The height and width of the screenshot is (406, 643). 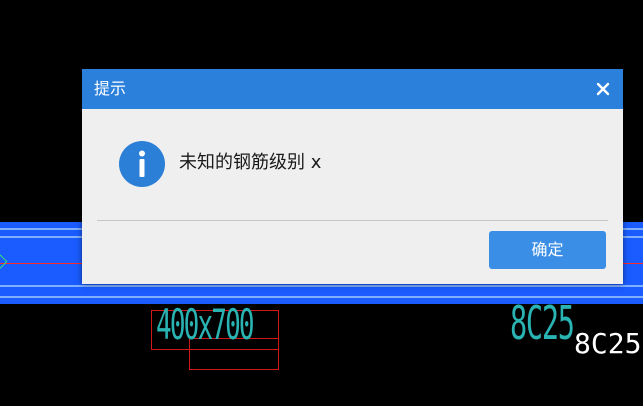 What do you see at coordinates (352, 89) in the screenshot?
I see `dialog-titlebar: 提示` at bounding box center [352, 89].